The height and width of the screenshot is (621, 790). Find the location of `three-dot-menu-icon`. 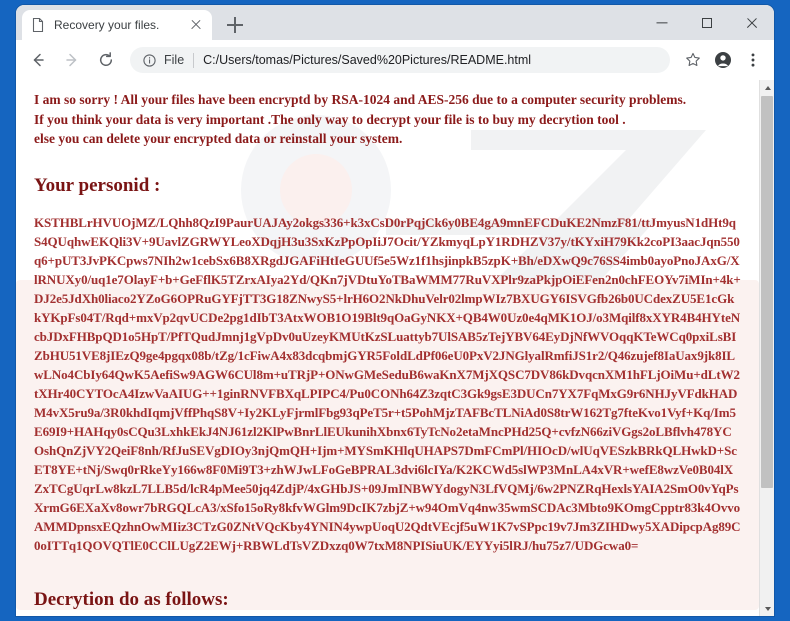

three-dot-menu-icon is located at coordinates (753, 60).